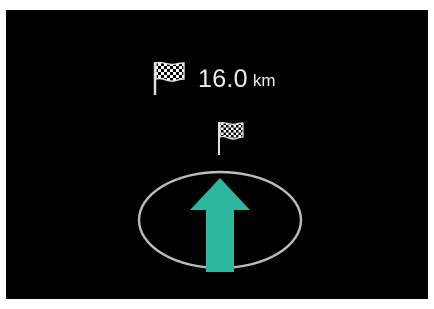  I want to click on distance-to-destination: 16.0 km, so click(214, 76).